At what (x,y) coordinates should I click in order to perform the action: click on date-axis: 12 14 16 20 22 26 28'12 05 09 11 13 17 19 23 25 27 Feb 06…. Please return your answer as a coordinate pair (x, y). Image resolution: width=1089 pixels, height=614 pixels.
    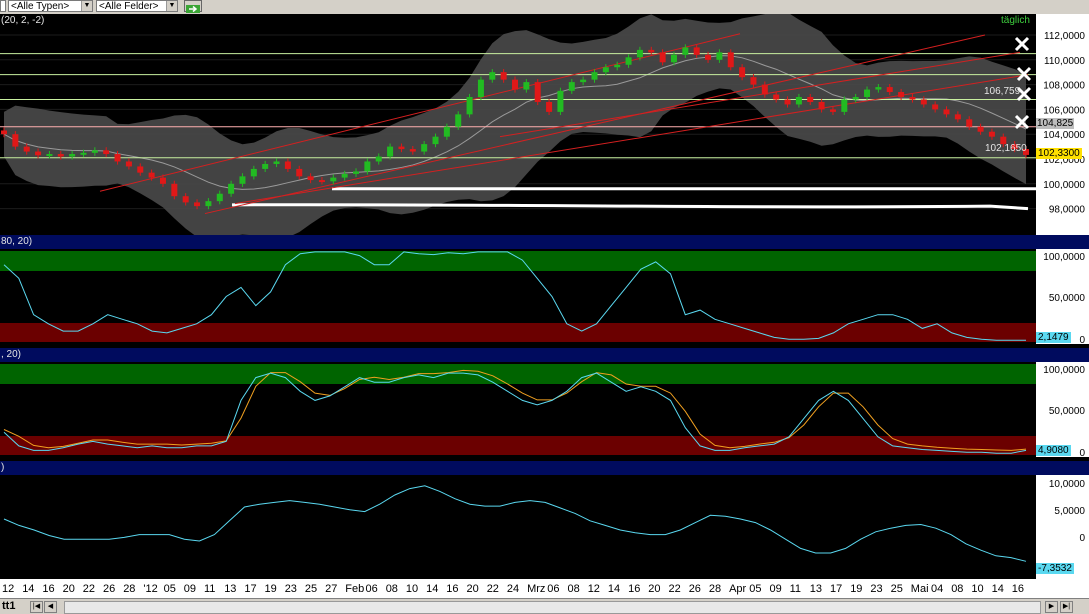
    Looking at the image, I should click on (544, 588).